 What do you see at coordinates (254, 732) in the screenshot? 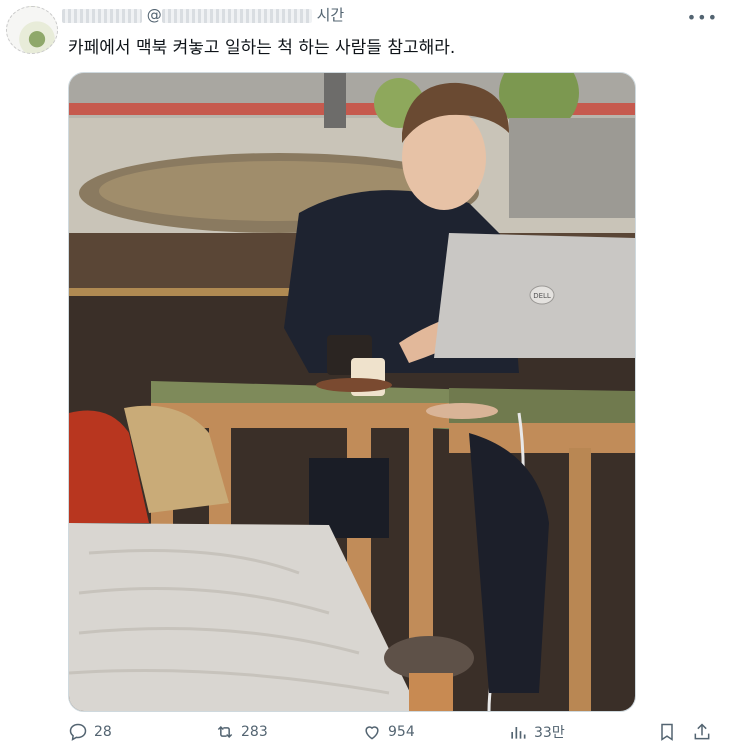
I see `retweet-count: 283` at bounding box center [254, 732].